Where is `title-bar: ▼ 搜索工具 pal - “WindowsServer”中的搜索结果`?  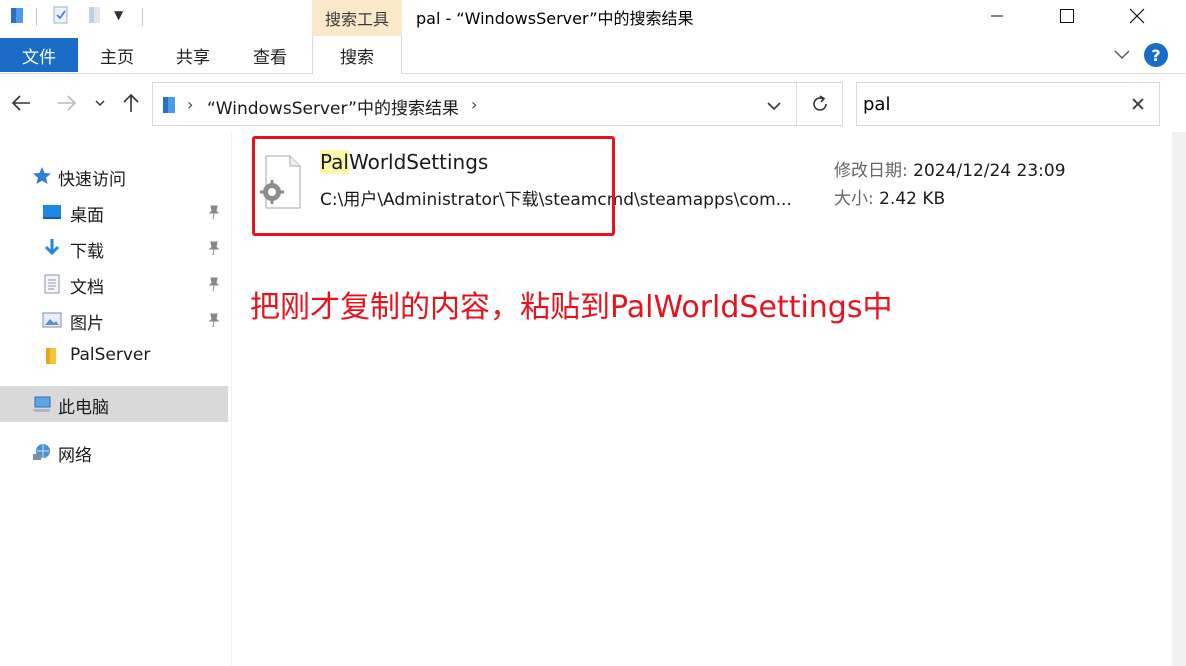
title-bar: ▼ 搜索工具 pal - “WindowsServer”中的搜索结果 is located at coordinates (593, 18).